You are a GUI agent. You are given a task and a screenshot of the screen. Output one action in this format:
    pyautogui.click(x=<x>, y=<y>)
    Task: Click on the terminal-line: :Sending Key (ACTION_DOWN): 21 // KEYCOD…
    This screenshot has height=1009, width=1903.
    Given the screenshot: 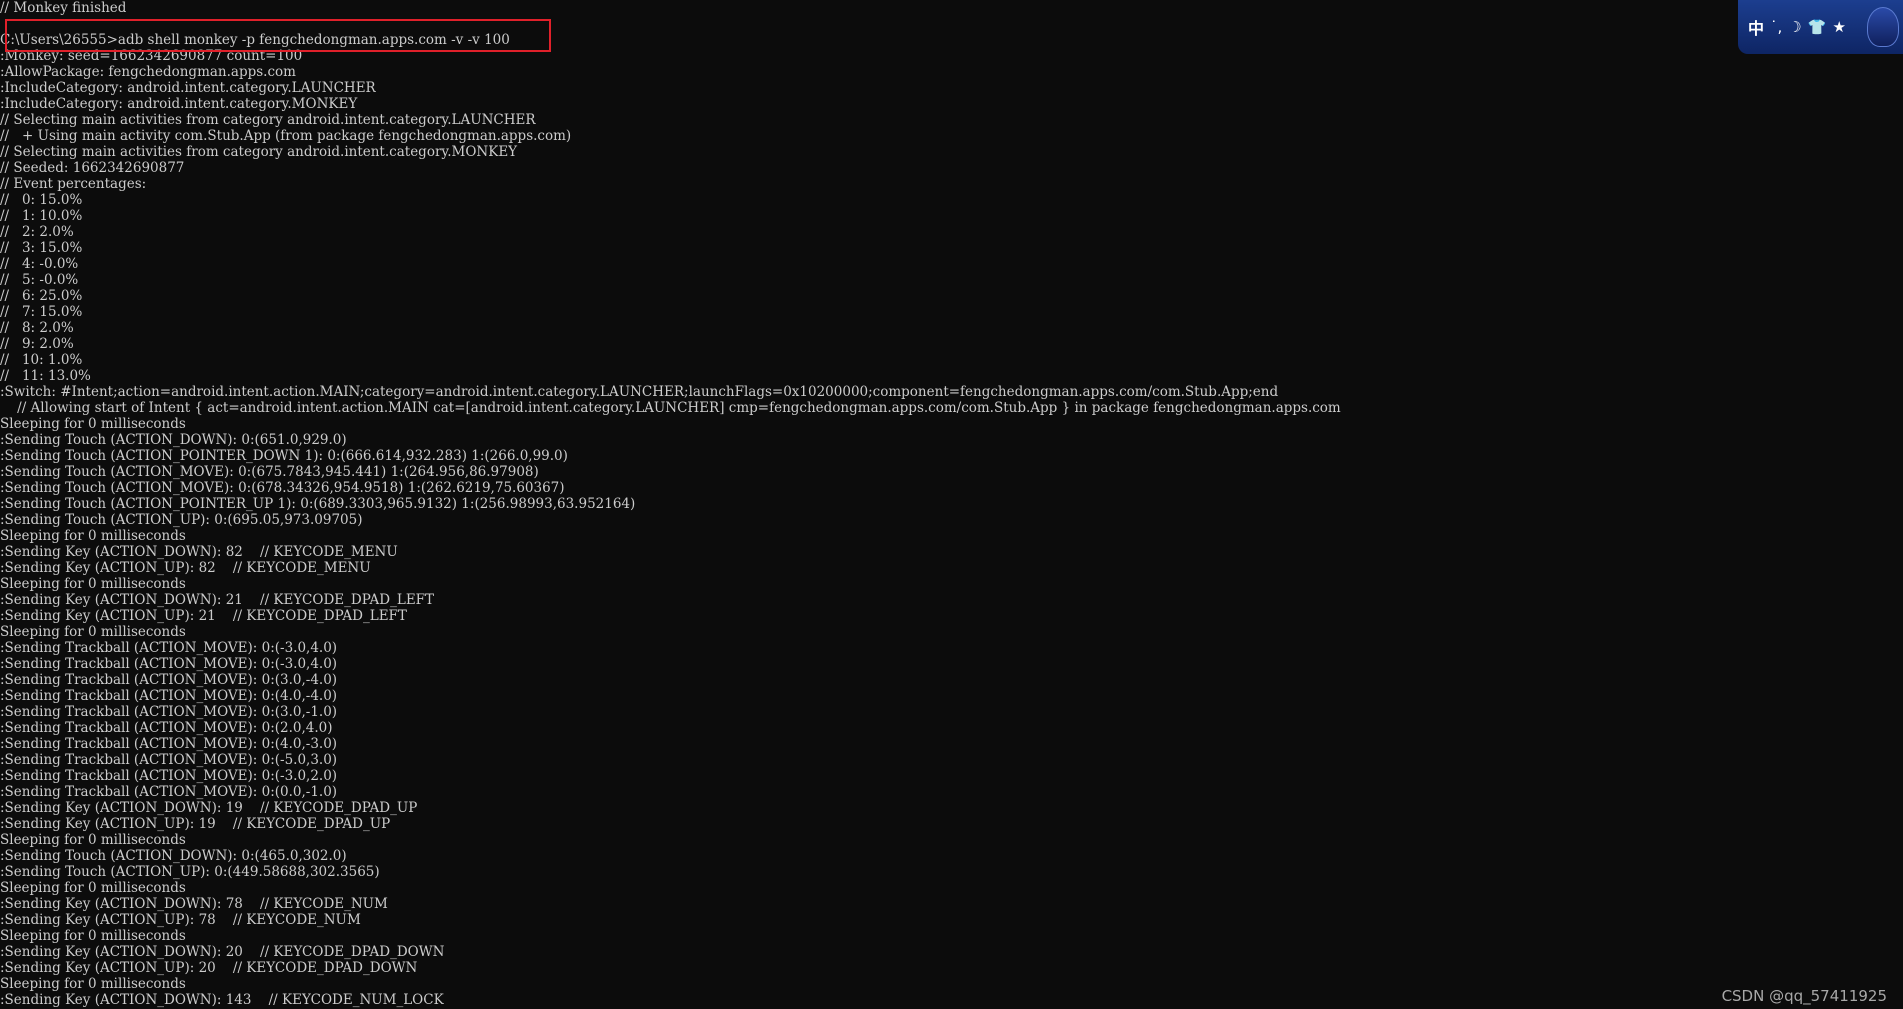 What is the action you would take?
    pyautogui.click(x=217, y=600)
    